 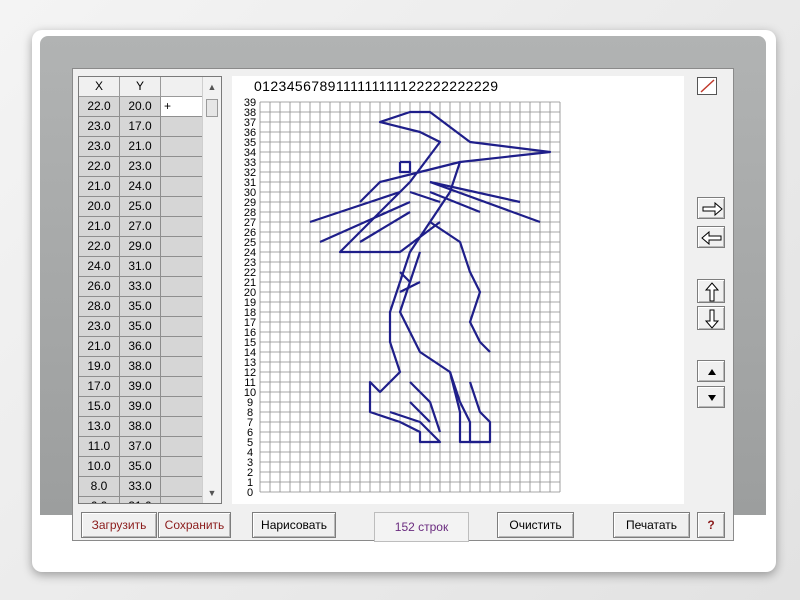 I want to click on table-row: 22.0 20.0 +, so click(x=141, y=107).